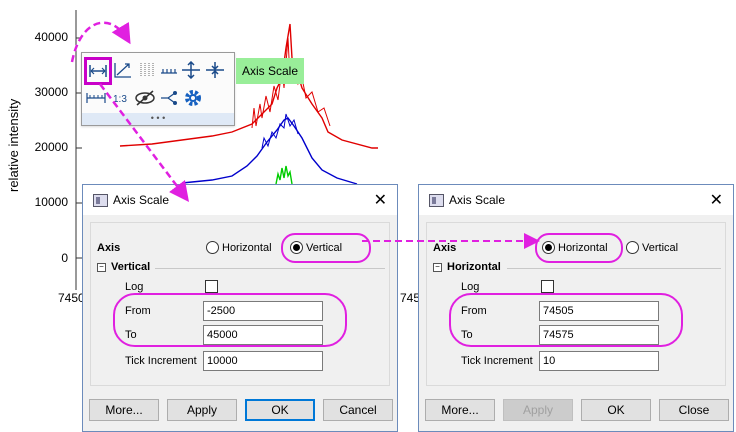 The height and width of the screenshot is (432, 736). I want to click on arrow-to-toolbar, so click(100, 42).